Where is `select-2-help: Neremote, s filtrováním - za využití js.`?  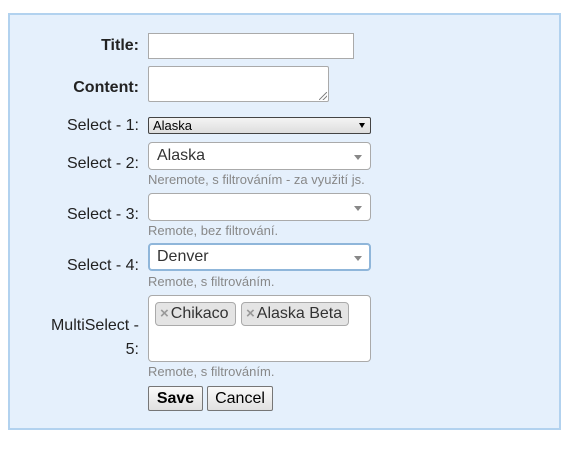
select-2-help: Neremote, s filtrováním - za využití js. is located at coordinates (256, 179).